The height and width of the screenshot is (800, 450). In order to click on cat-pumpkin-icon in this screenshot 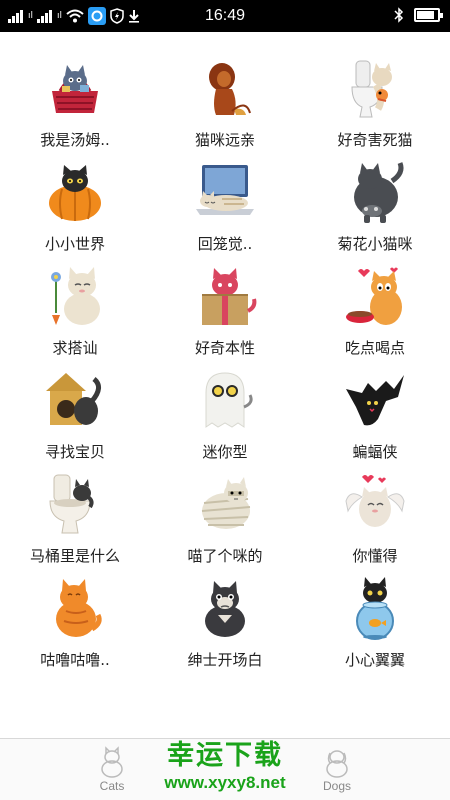, I will do `click(75, 192)`.